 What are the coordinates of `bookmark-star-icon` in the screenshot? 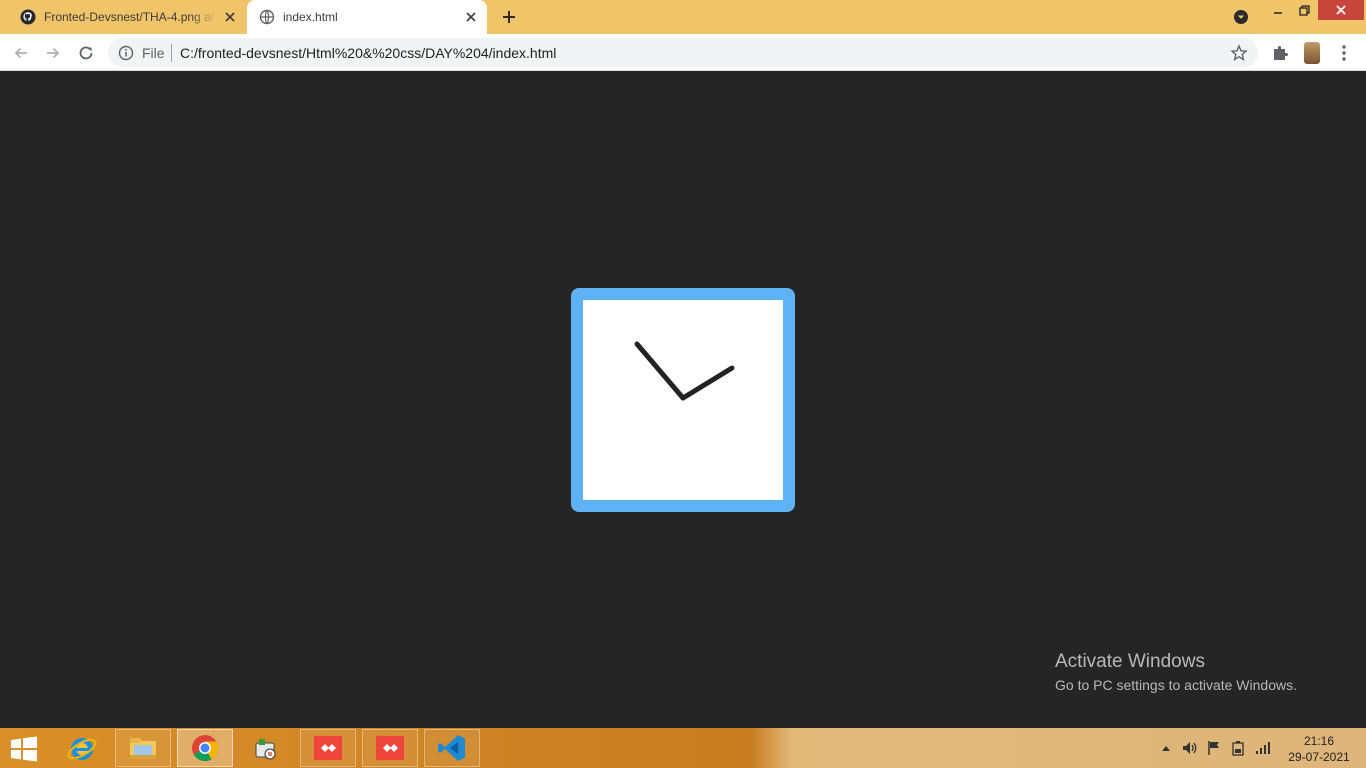 It's located at (1239, 53).